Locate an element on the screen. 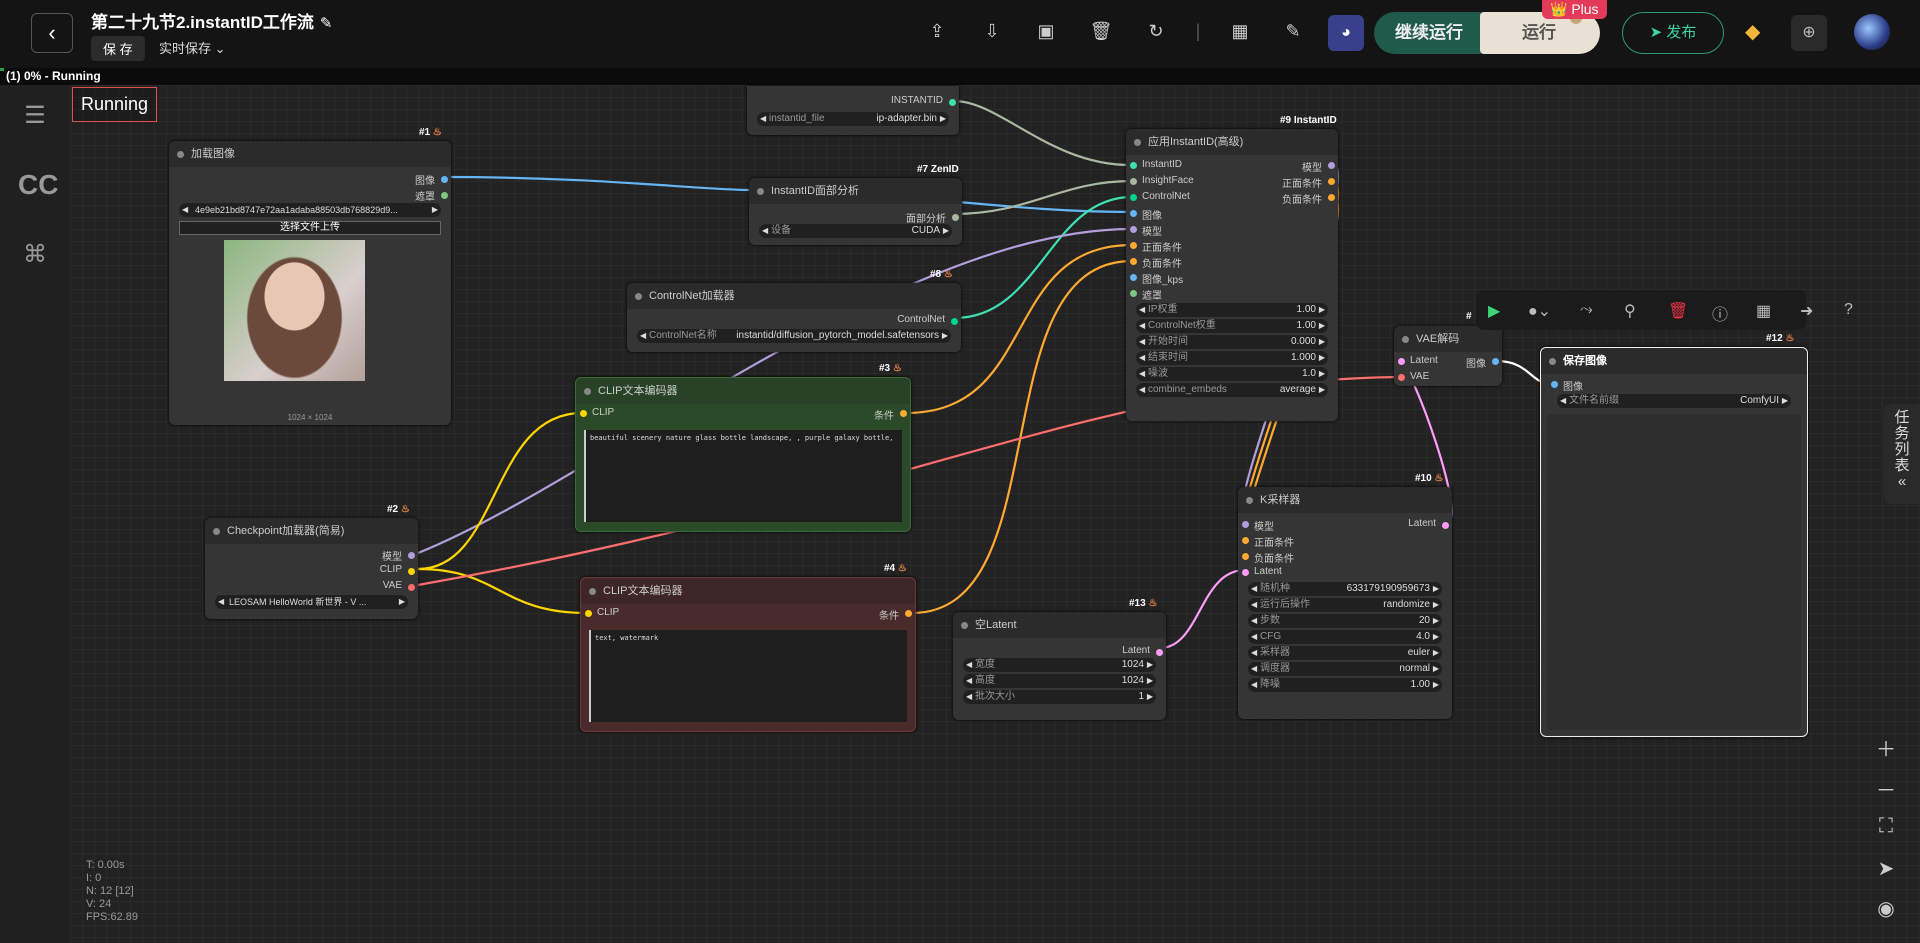 The image size is (1920, 943). zoom-out-icon: － is located at coordinates (1886, 788).